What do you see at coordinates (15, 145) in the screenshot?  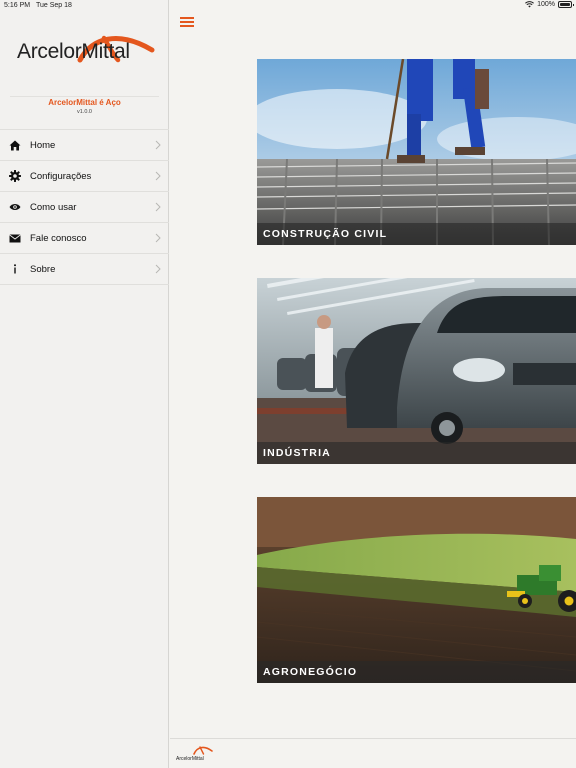 I see `home-icon` at bounding box center [15, 145].